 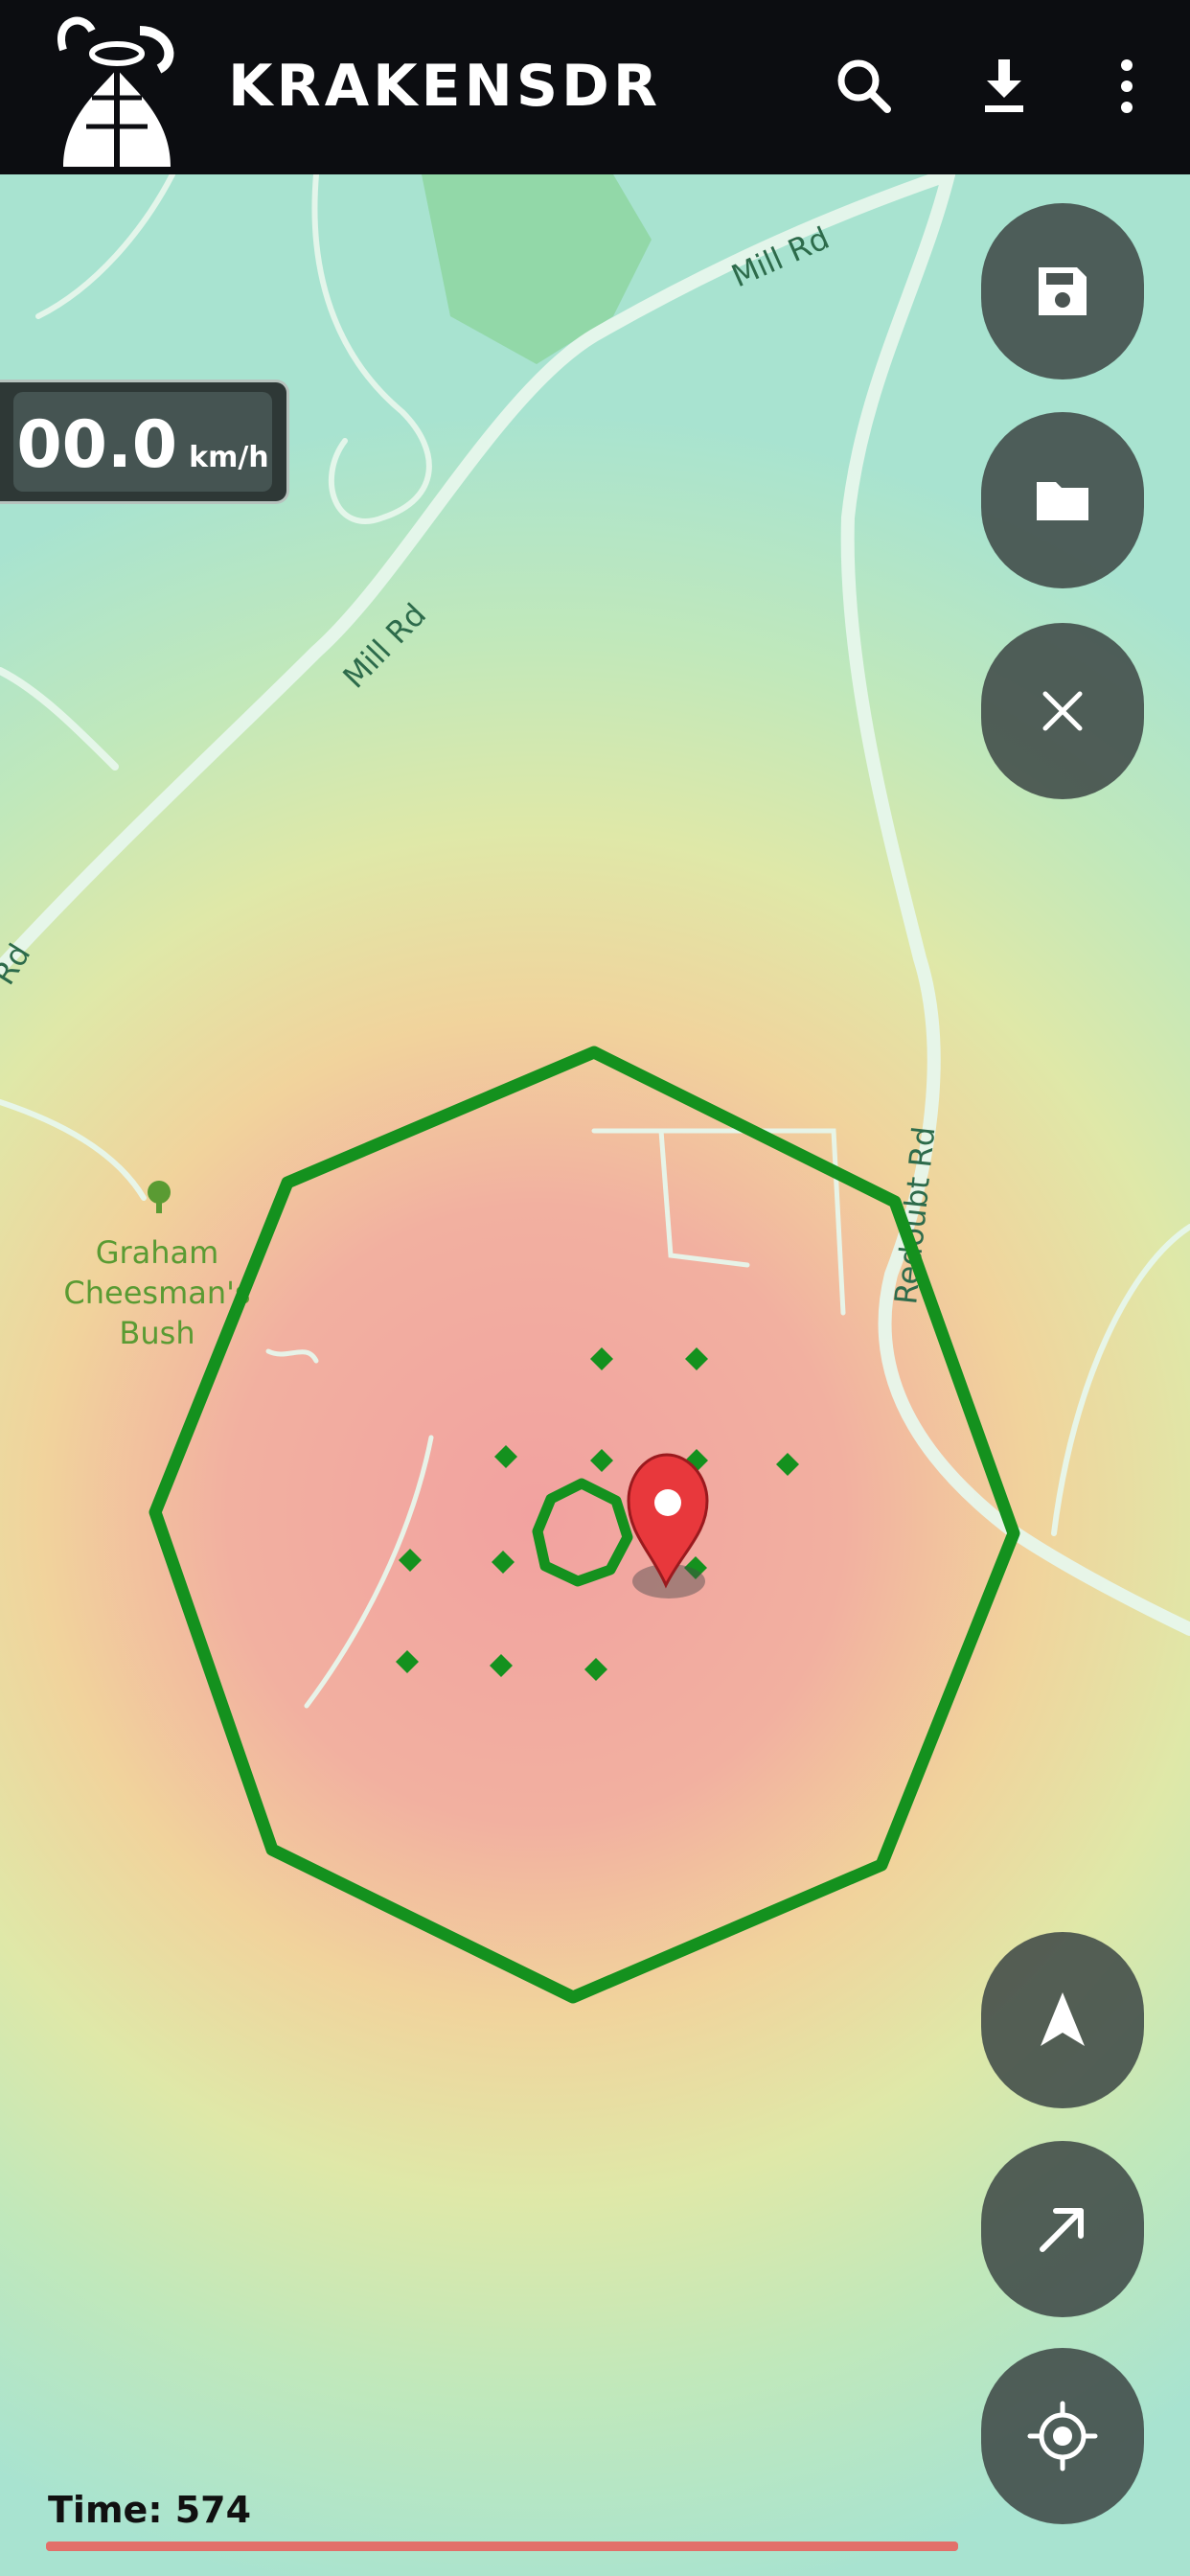 I want to click on svg-text: Graham, so click(x=158, y=1252).